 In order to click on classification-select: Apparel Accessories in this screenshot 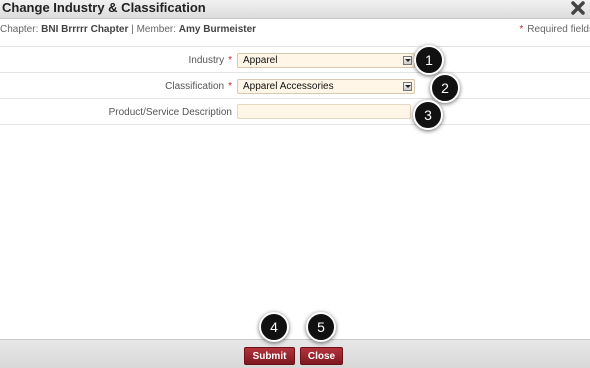, I will do `click(326, 86)`.